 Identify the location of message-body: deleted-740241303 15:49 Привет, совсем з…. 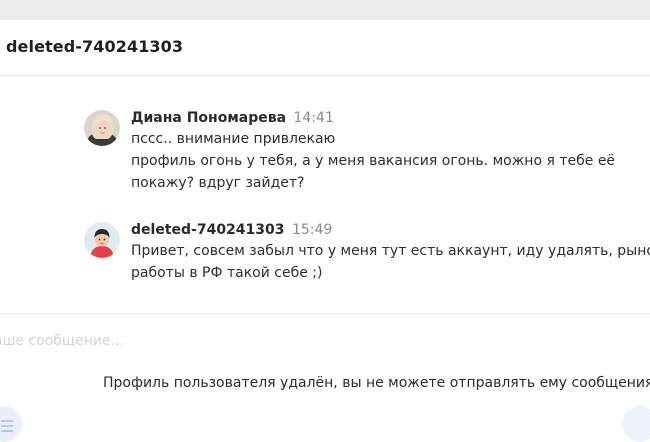
(390, 252).